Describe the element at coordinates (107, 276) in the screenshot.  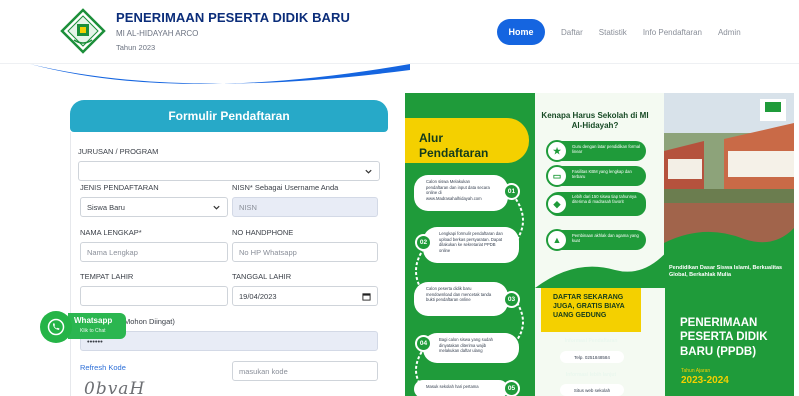
I see `tempat-lahir-label: TEMPAT LAHIR` at that location.